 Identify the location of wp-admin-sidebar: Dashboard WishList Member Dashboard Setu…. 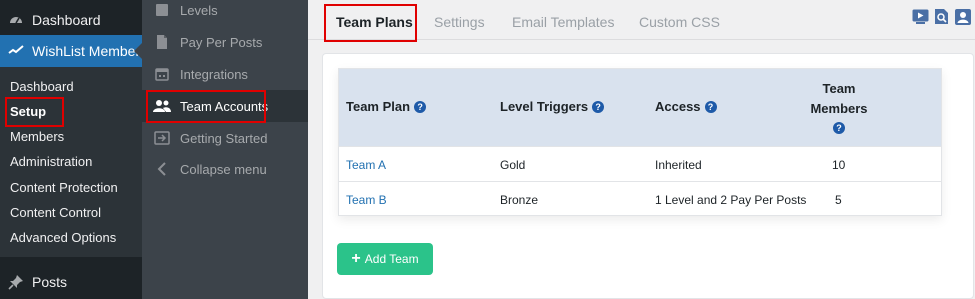
(71, 149).